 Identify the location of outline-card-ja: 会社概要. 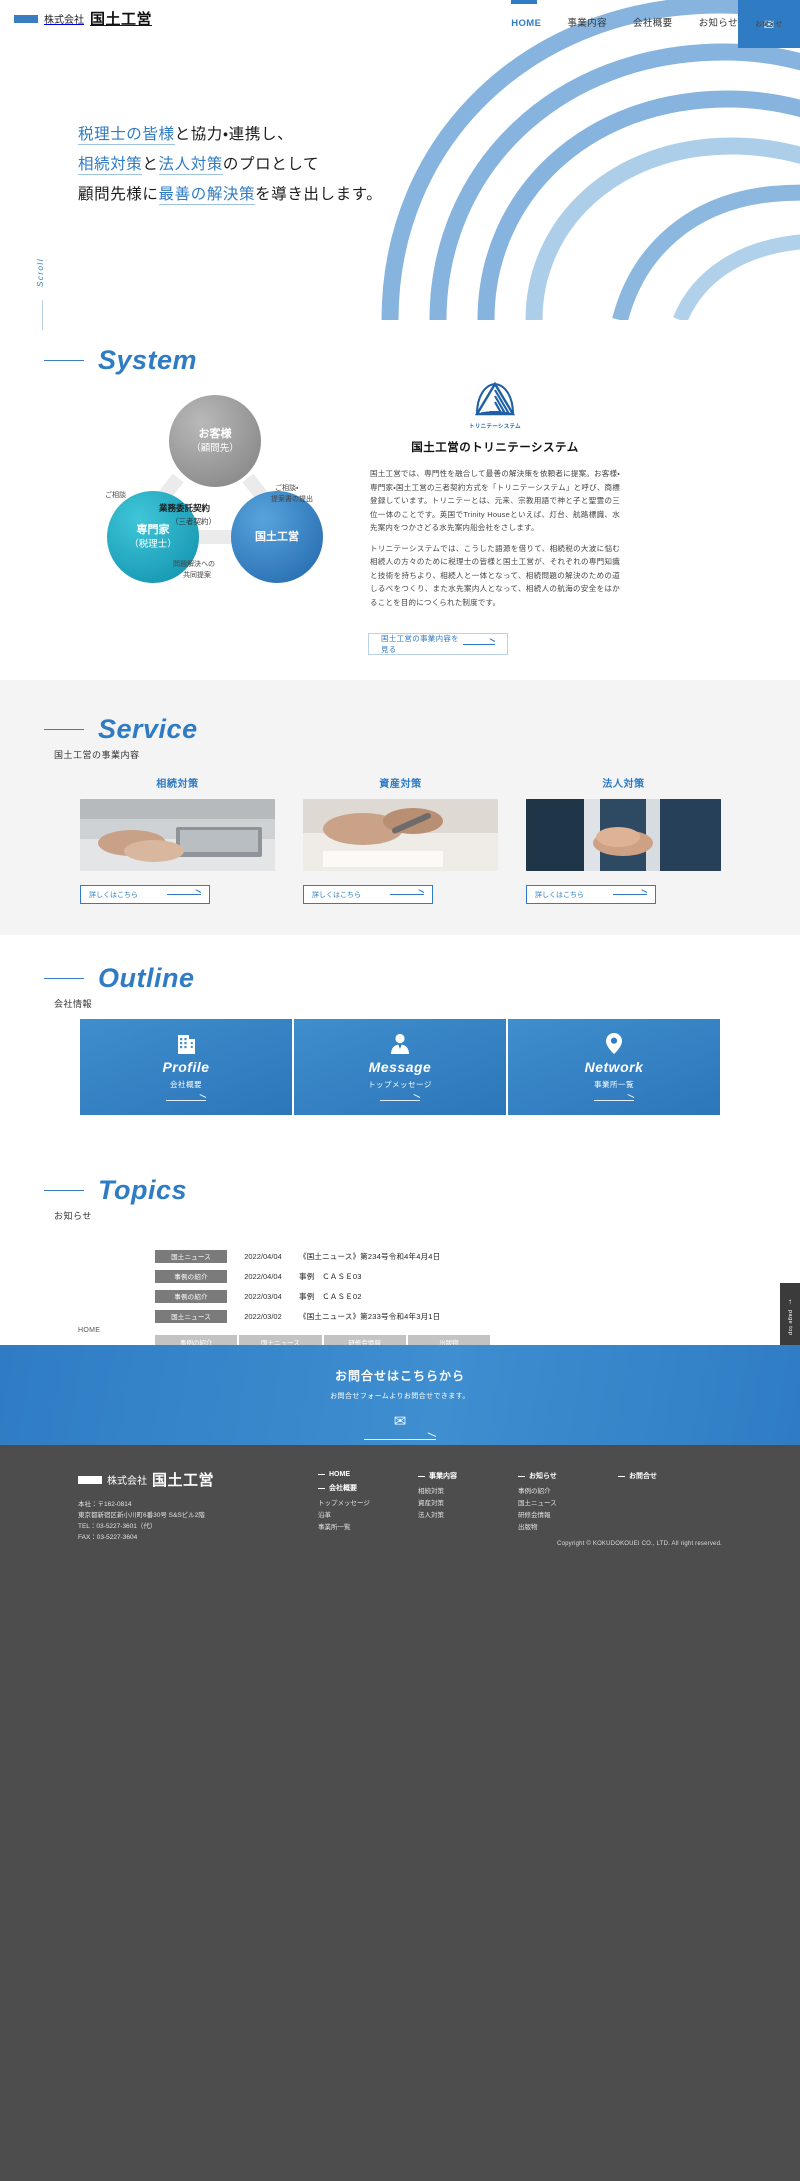
(186, 1084).